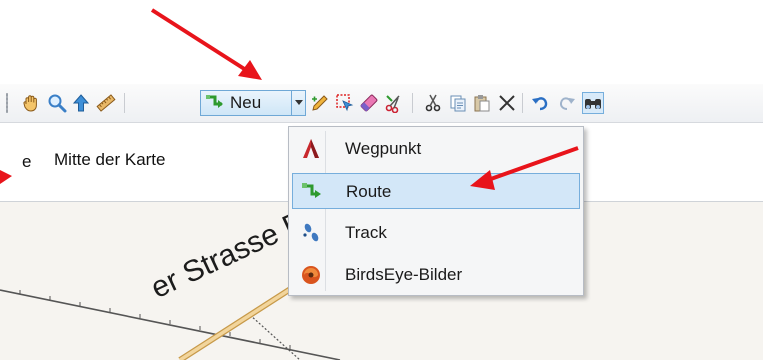 The image size is (763, 360). I want to click on track-footsteps-icon, so click(311, 232).